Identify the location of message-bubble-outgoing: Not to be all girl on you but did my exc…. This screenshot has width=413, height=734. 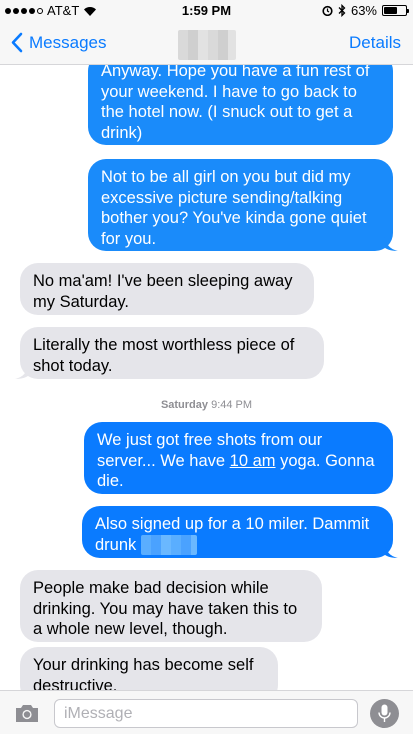
(243, 205).